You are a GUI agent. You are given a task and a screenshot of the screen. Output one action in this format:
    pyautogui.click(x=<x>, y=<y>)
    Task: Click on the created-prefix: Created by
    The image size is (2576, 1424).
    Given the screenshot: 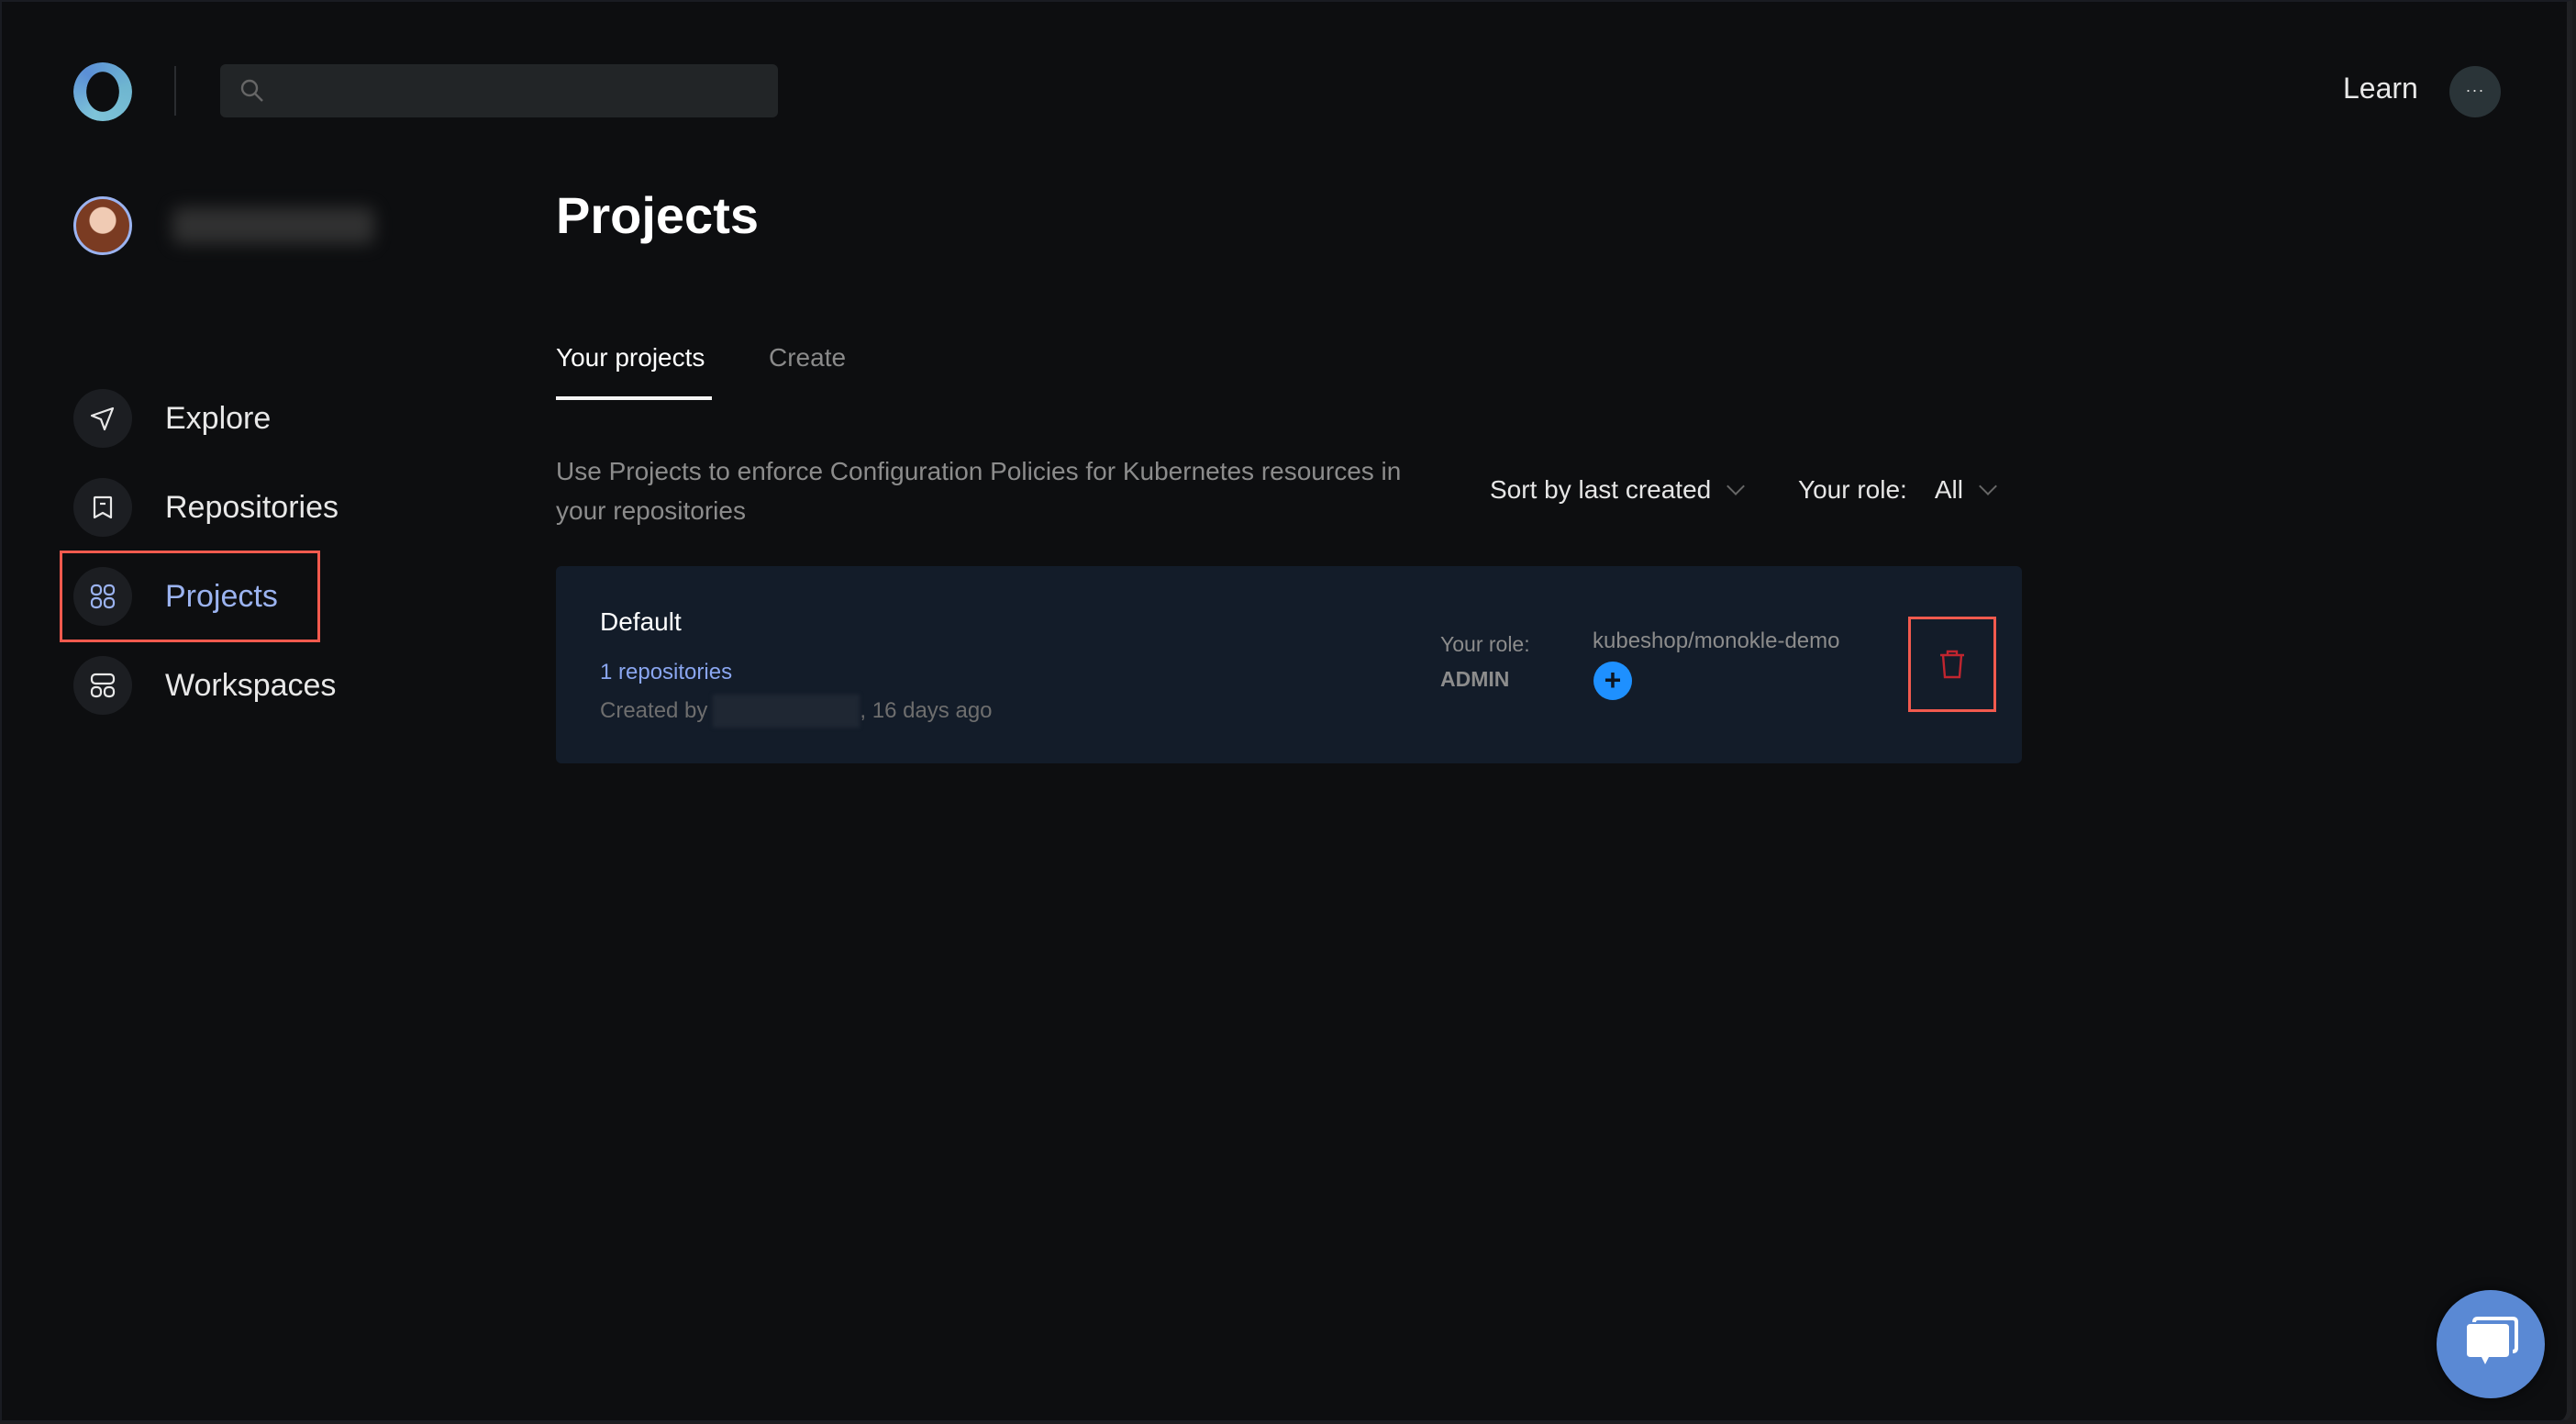 What is the action you would take?
    pyautogui.click(x=654, y=710)
    